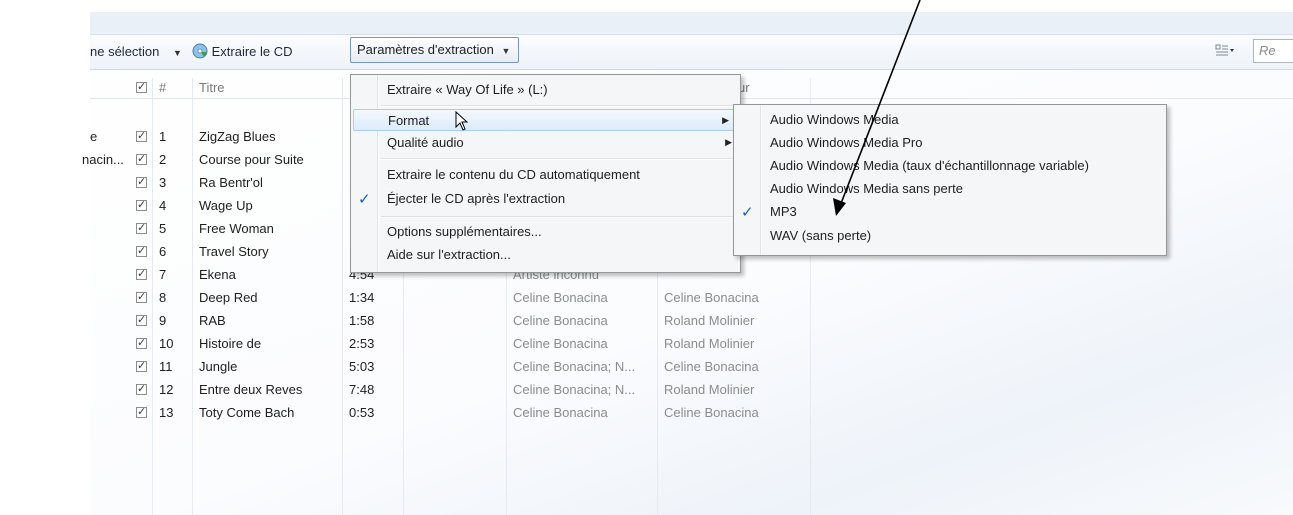 The width and height of the screenshot is (1293, 515). Describe the element at coordinates (136, 52) in the screenshot. I see `selection-menu: ne sélection ▼` at that location.